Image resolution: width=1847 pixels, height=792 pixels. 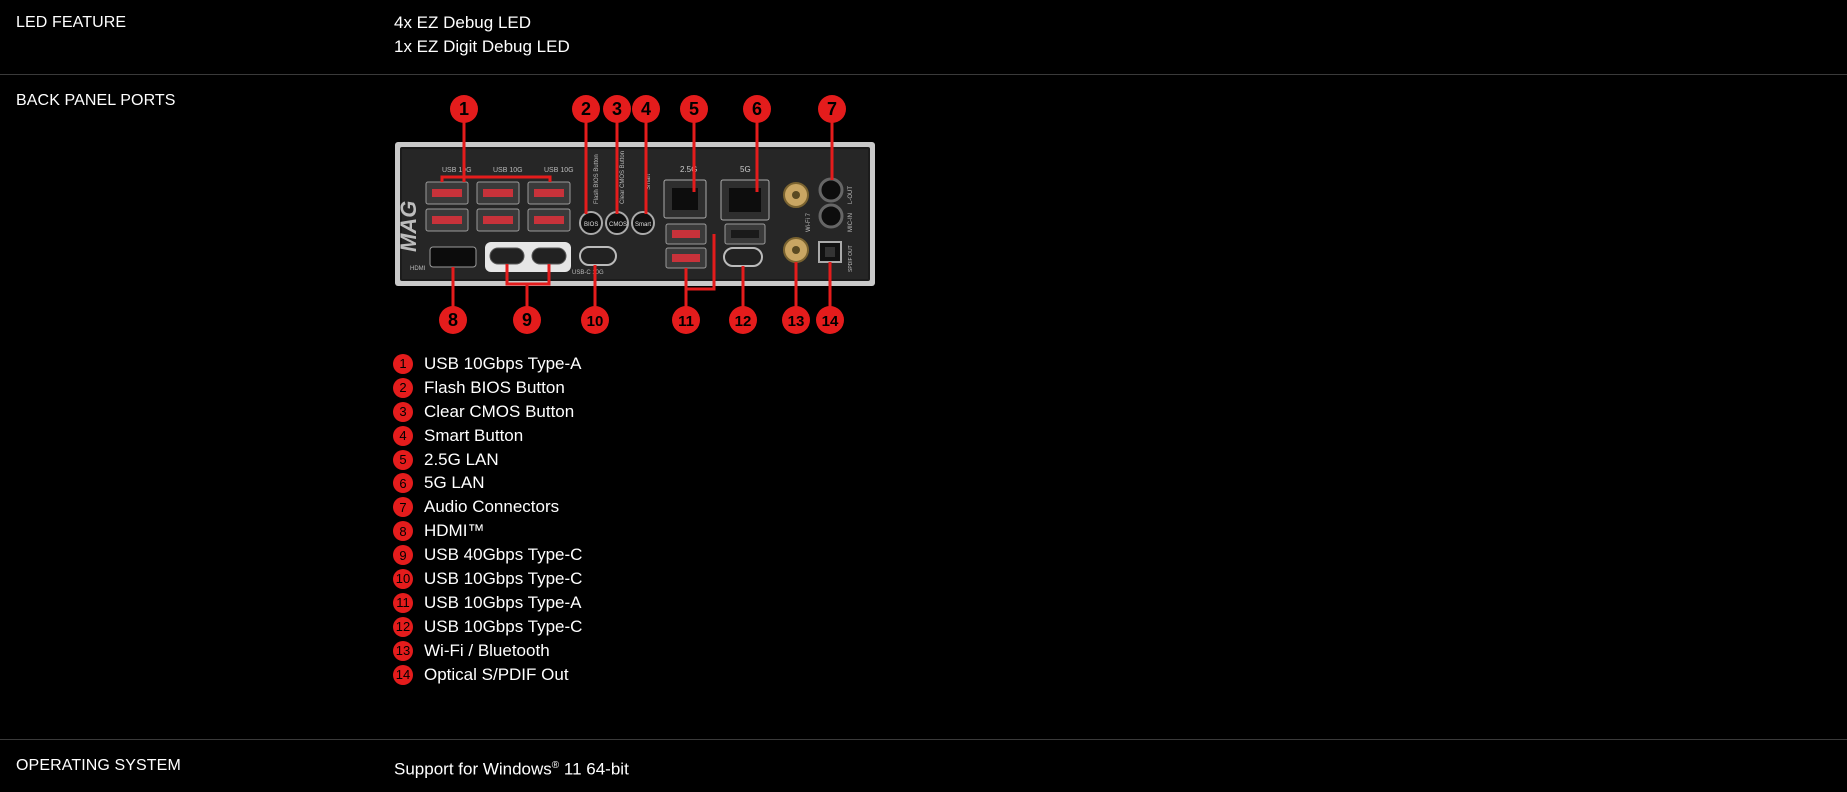 What do you see at coordinates (588, 273) in the screenshot?
I see `panel-usbc-label: USB-C 10G` at bounding box center [588, 273].